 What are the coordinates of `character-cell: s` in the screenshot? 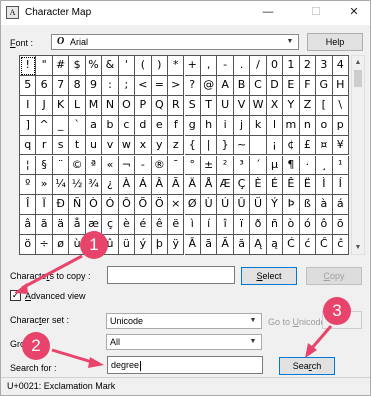 It's located at (61, 145).